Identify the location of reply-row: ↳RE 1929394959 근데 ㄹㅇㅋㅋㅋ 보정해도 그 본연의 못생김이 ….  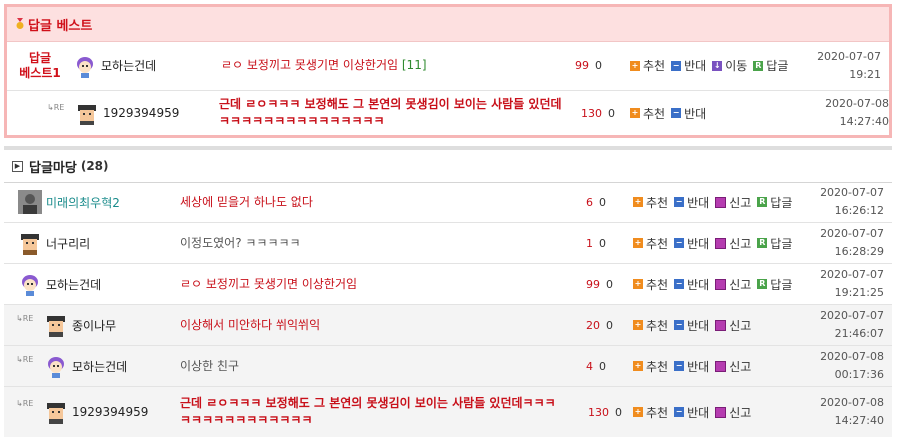
(448, 412).